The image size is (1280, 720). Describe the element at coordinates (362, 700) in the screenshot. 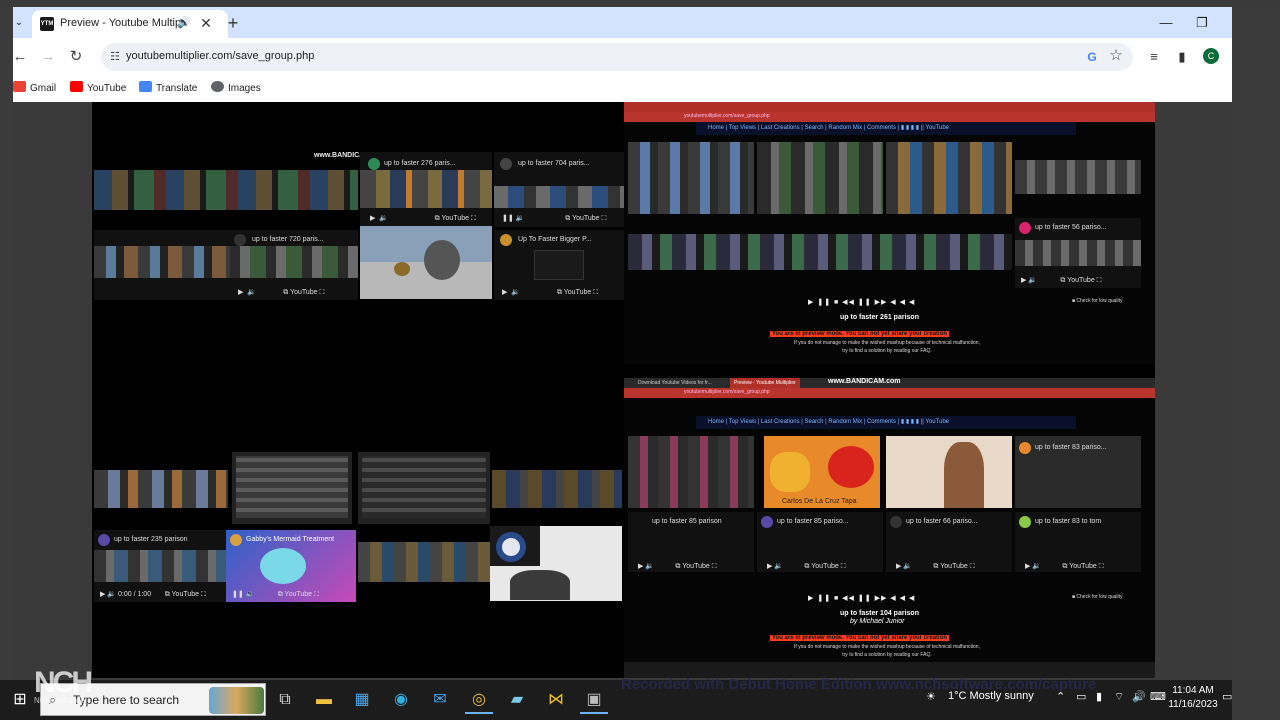

I see `store-icon: ▦` at that location.